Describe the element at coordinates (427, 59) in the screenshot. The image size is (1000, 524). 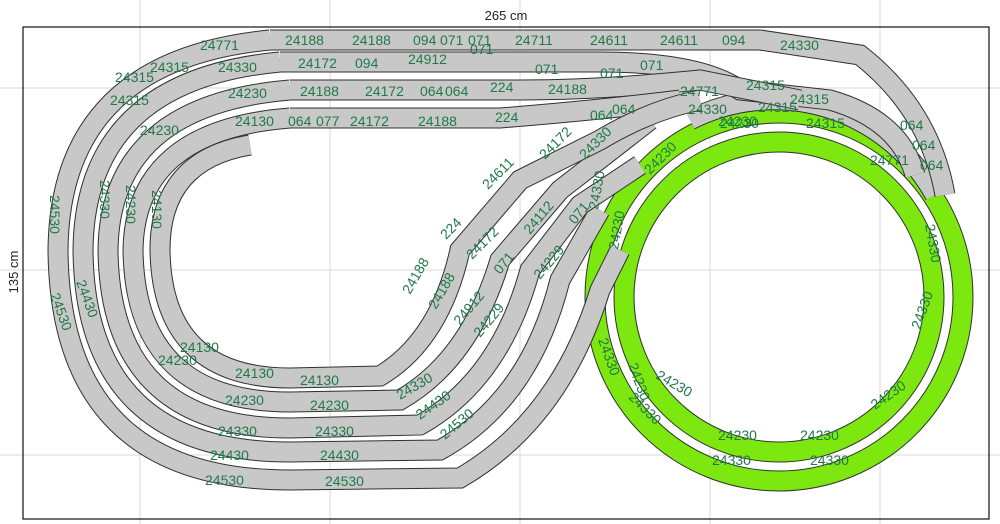
I see `piece-label: 24912` at that location.